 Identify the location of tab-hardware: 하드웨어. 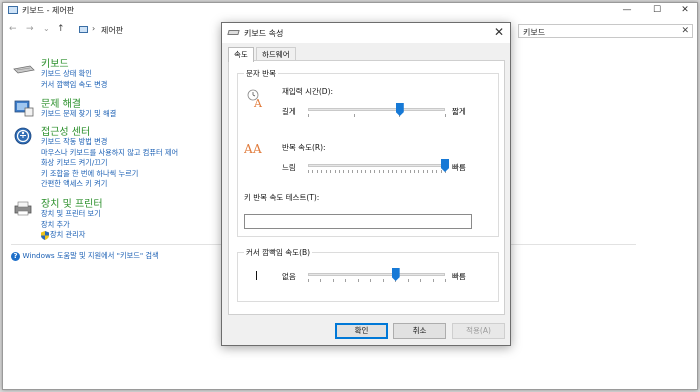
(276, 54).